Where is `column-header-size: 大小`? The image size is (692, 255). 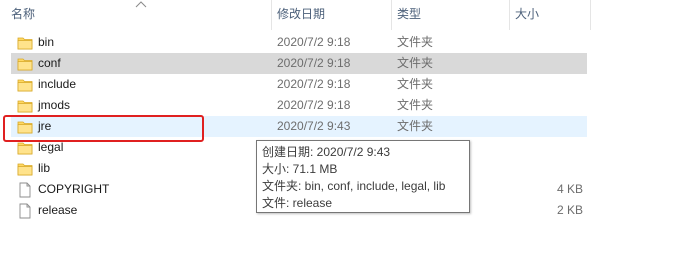 column-header-size: 大小 is located at coordinates (550, 15).